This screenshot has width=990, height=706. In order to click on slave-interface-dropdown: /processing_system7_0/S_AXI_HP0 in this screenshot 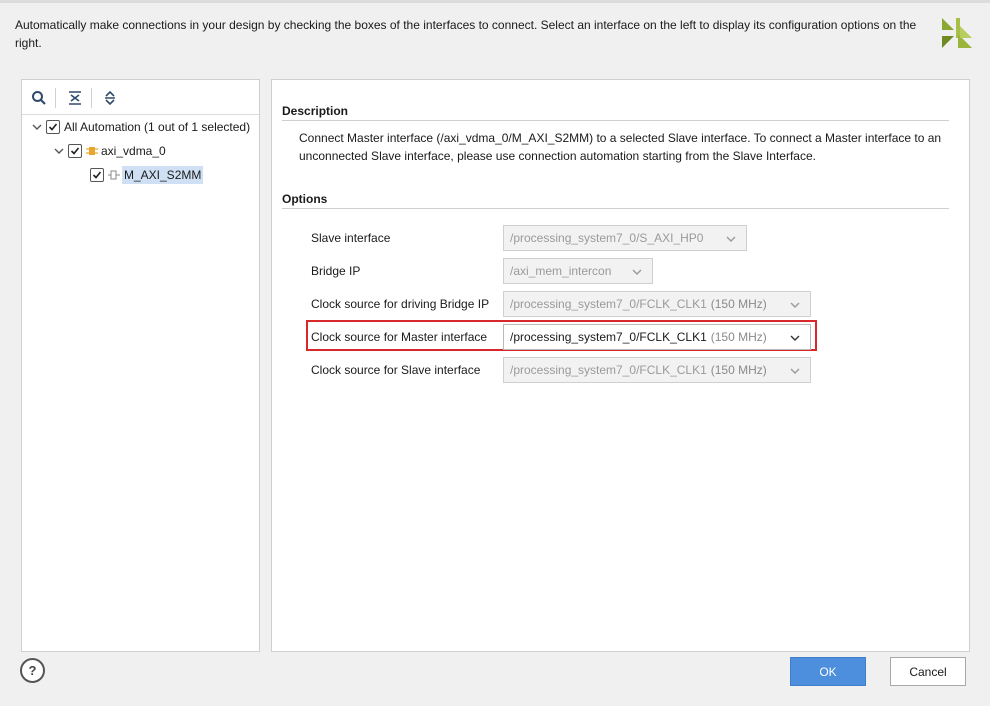, I will do `click(625, 238)`.